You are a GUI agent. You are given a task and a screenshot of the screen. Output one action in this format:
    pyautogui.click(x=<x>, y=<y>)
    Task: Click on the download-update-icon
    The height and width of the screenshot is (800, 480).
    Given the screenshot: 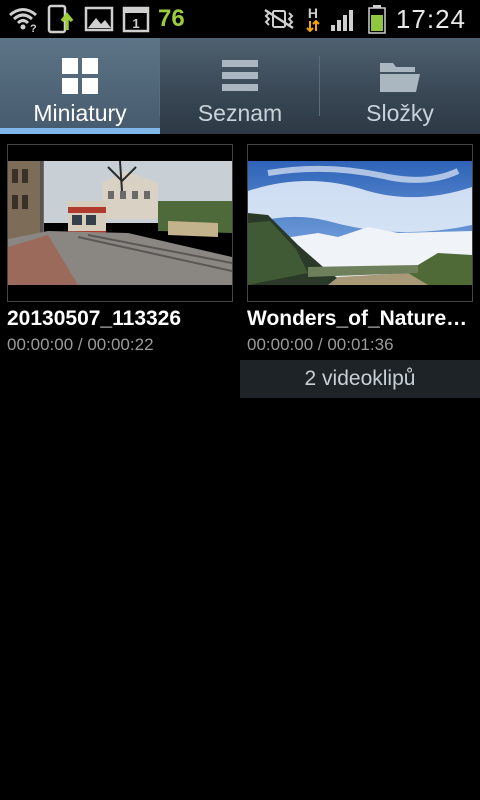 What is the action you would take?
    pyautogui.click(x=61, y=19)
    